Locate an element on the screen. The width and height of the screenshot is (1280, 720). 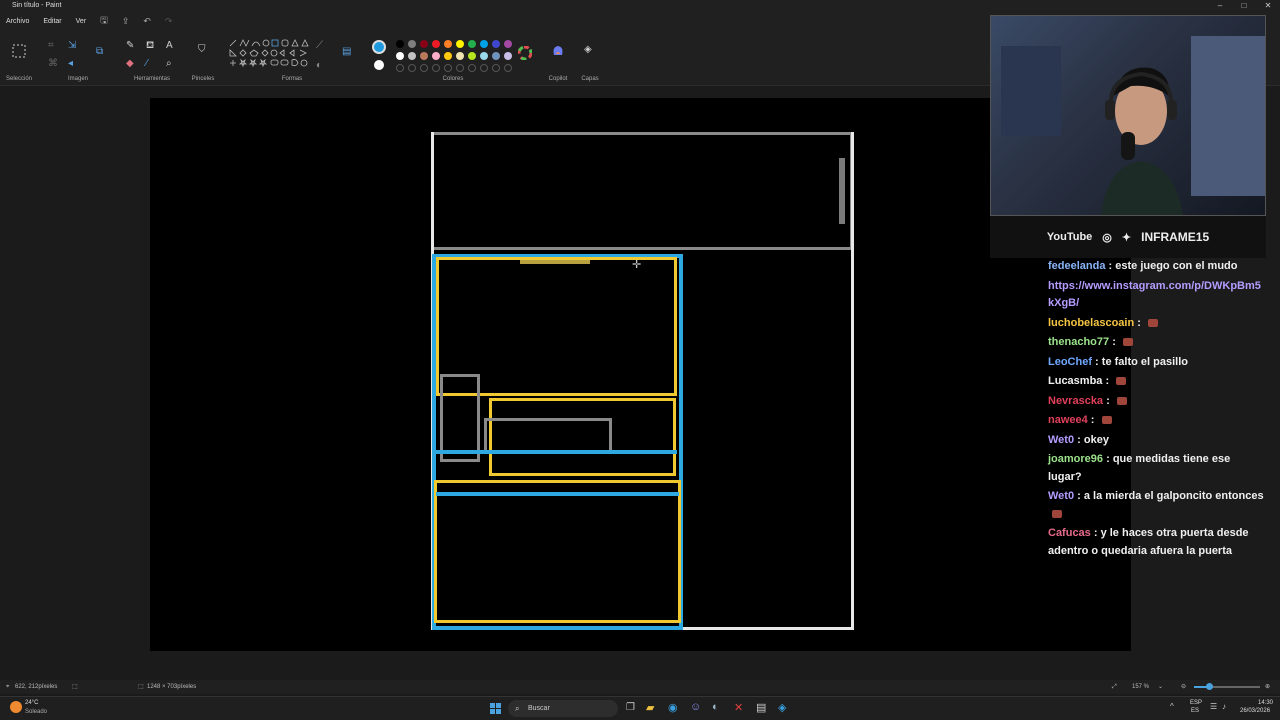
file-explorer-icon: ▰ is located at coordinates (650, 707).